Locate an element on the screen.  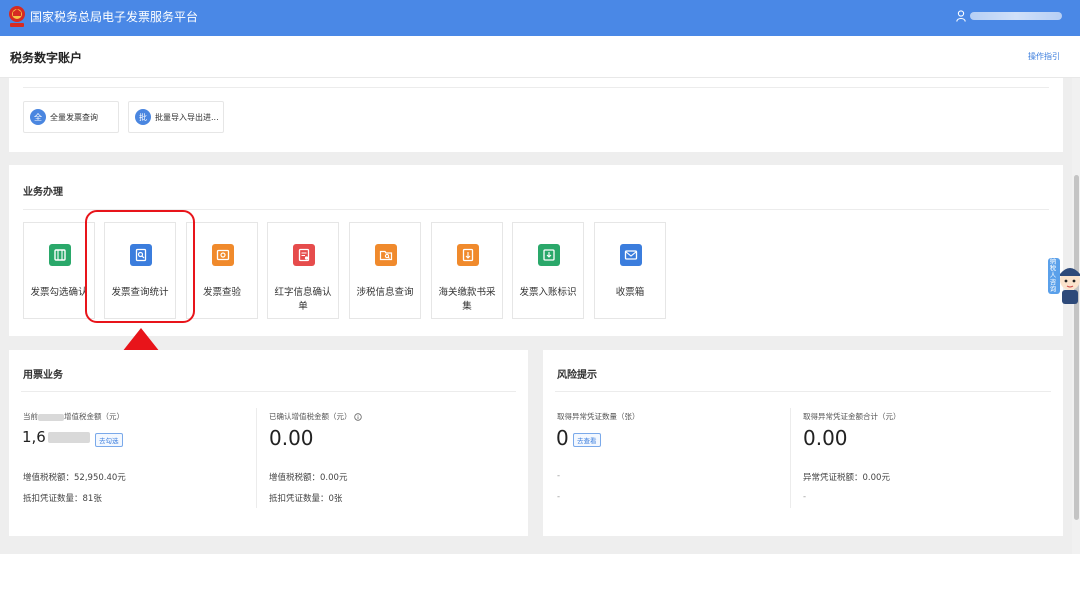
mascot-label: 纳税人咨询 is located at coordinates (1053, 275).